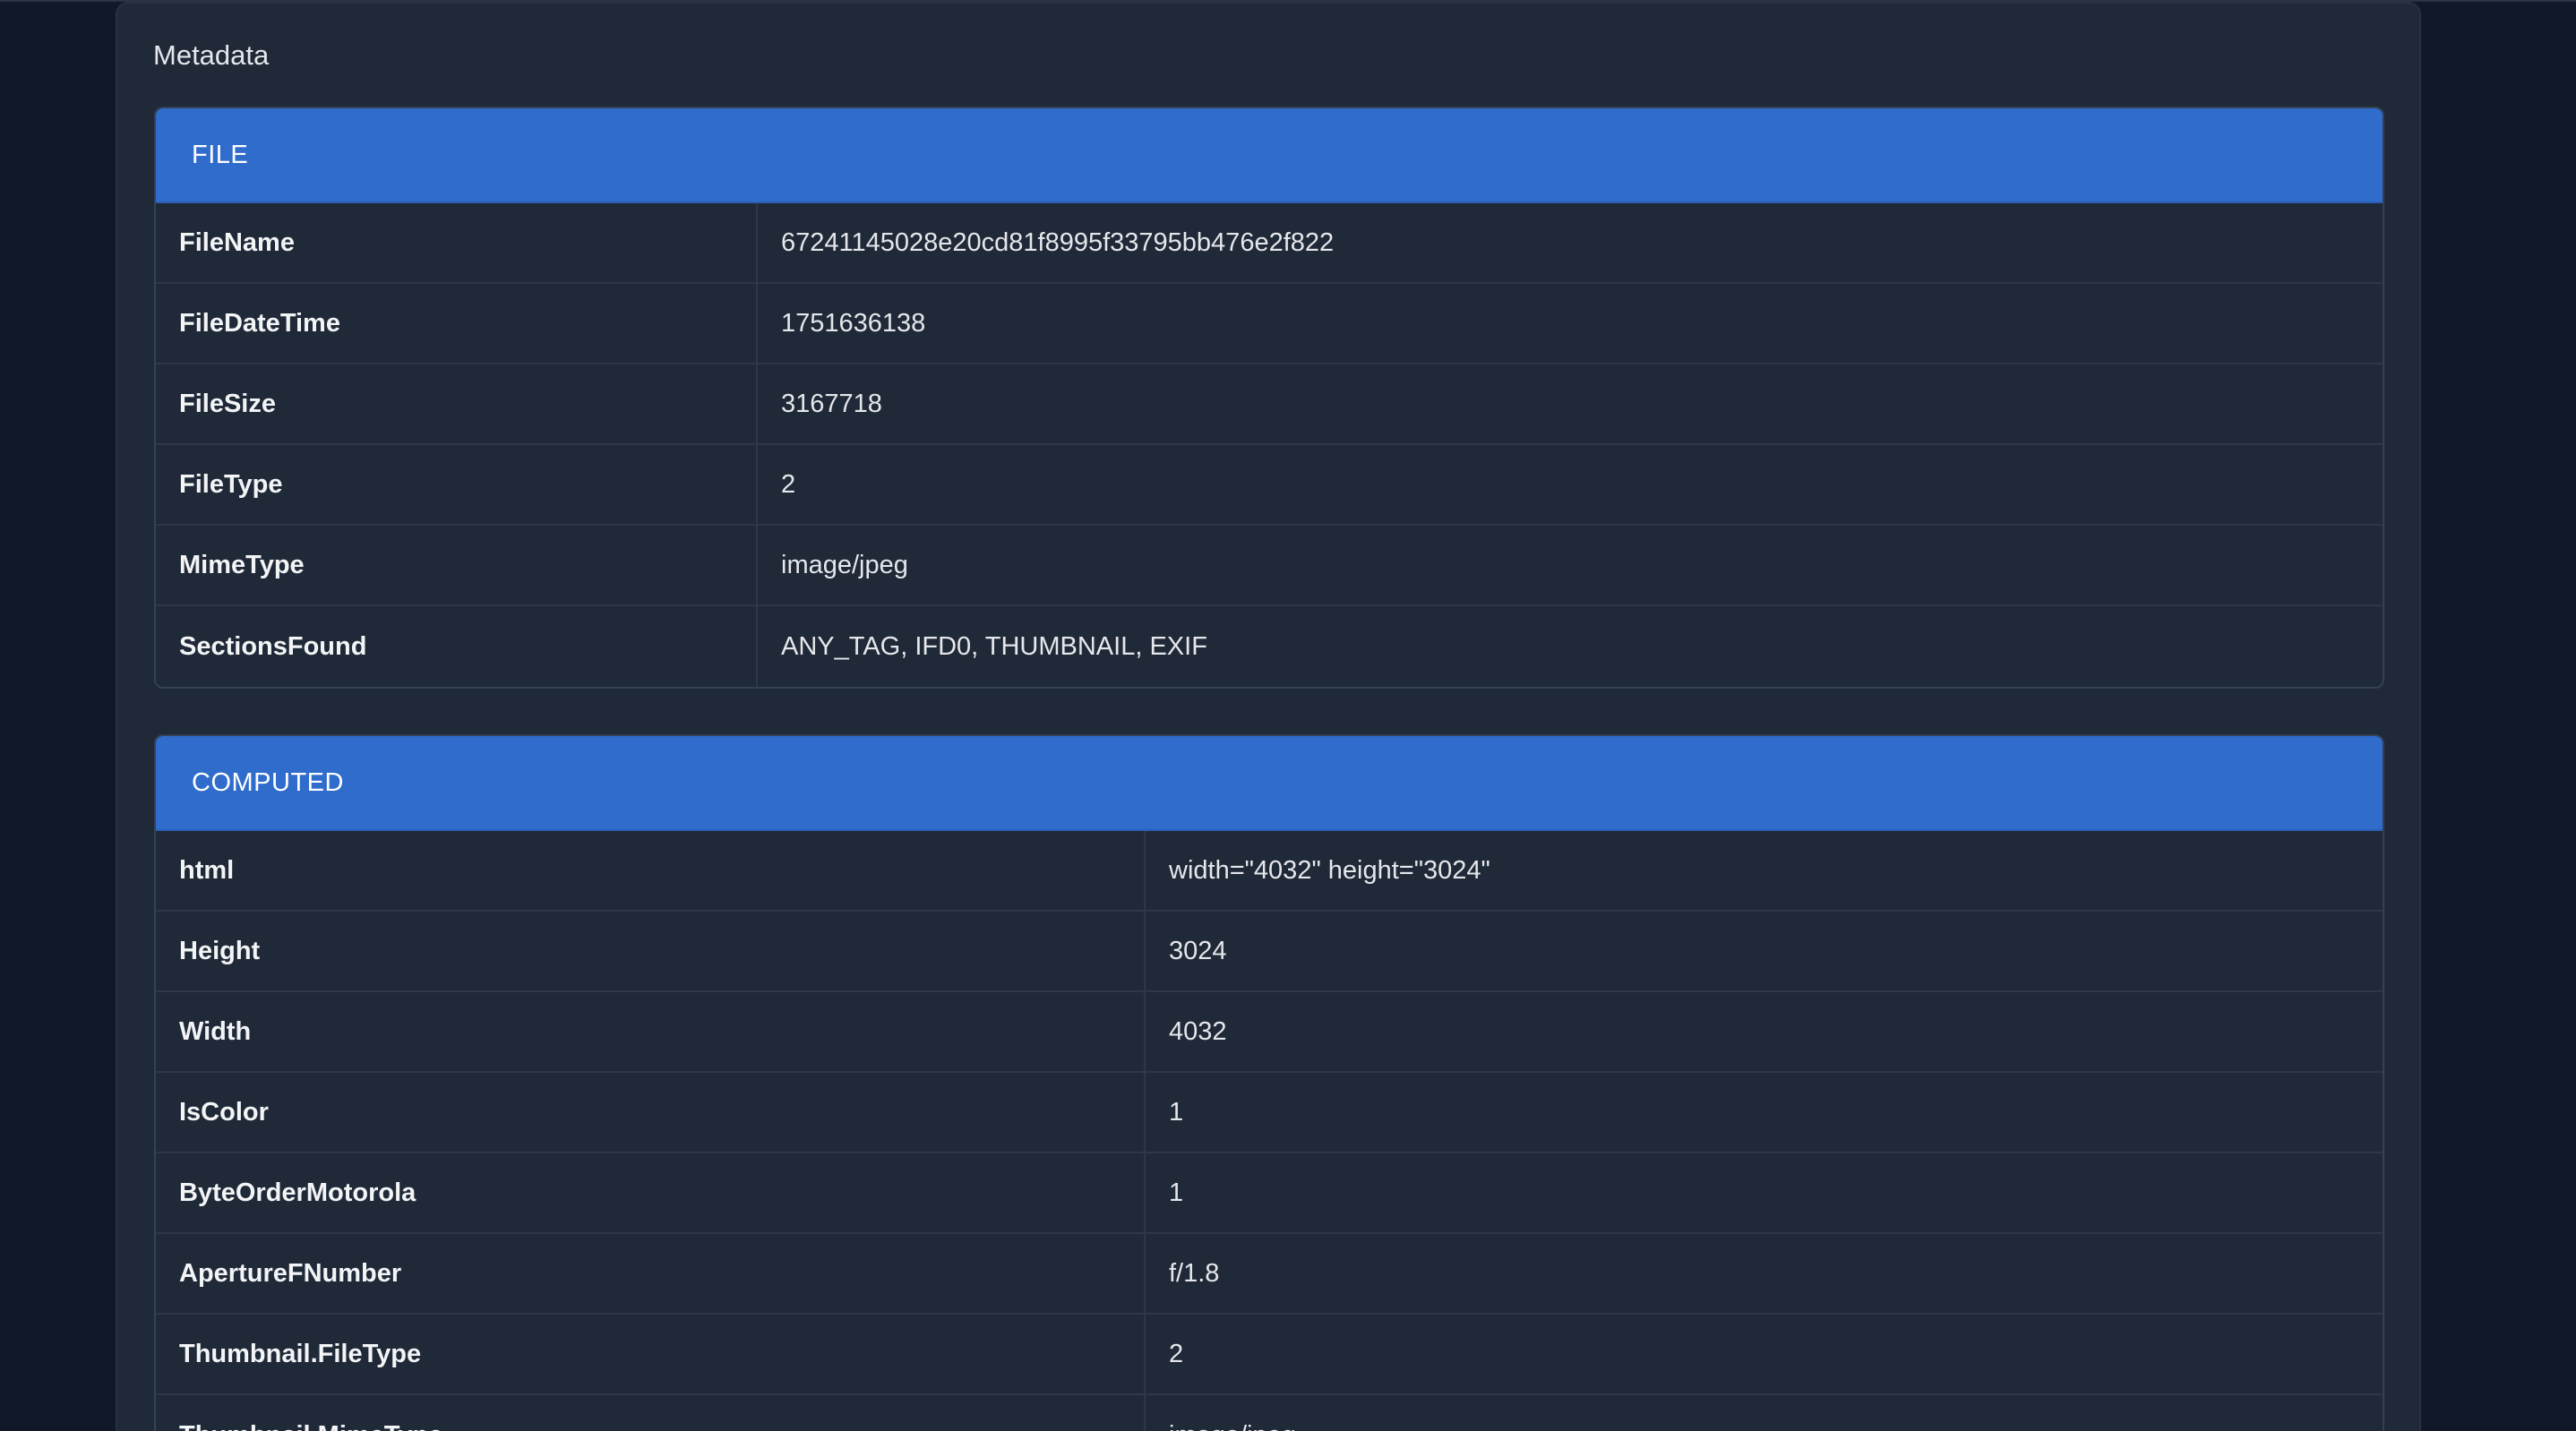 The image size is (2576, 1431). I want to click on table-row: ApertureFNumber f/1.8, so click(1269, 1274).